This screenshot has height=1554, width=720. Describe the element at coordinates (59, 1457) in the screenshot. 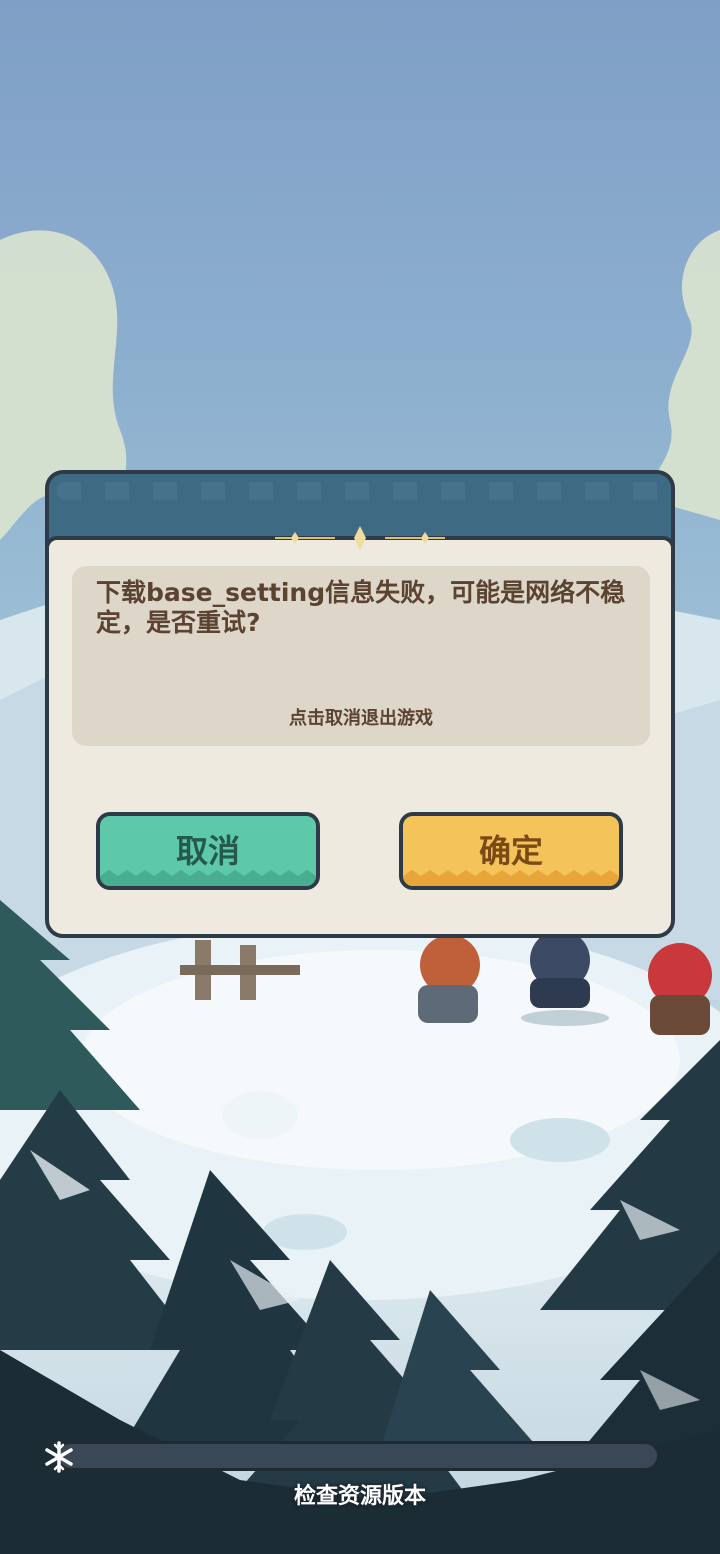

I see `snowflake-icon` at that location.